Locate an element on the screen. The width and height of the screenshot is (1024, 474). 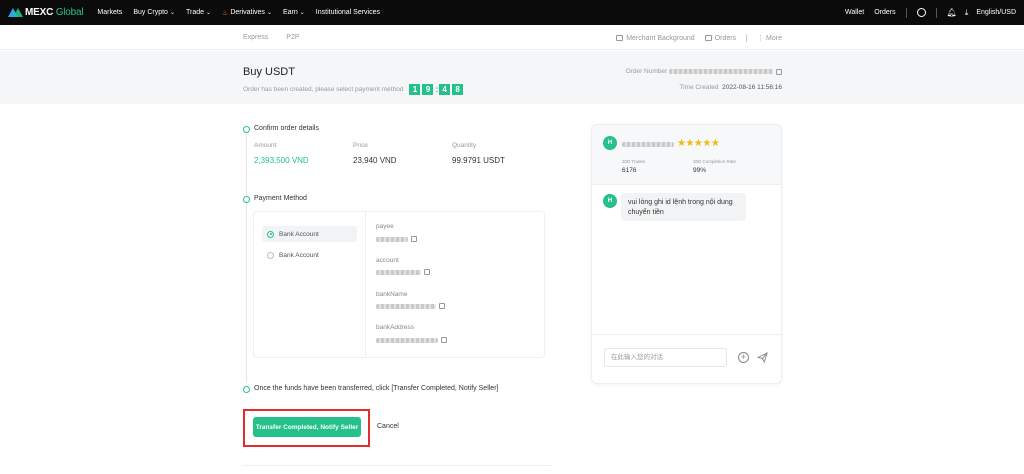
time-created-value: 2022-08-16 11:56:16 is located at coordinates (752, 87).